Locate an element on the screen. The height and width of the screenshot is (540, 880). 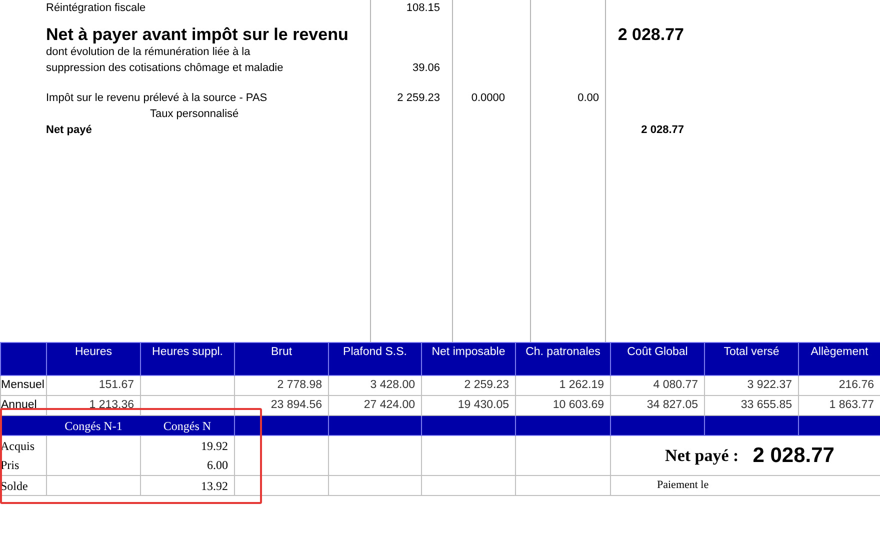
column-header: Brut is located at coordinates (281, 359).